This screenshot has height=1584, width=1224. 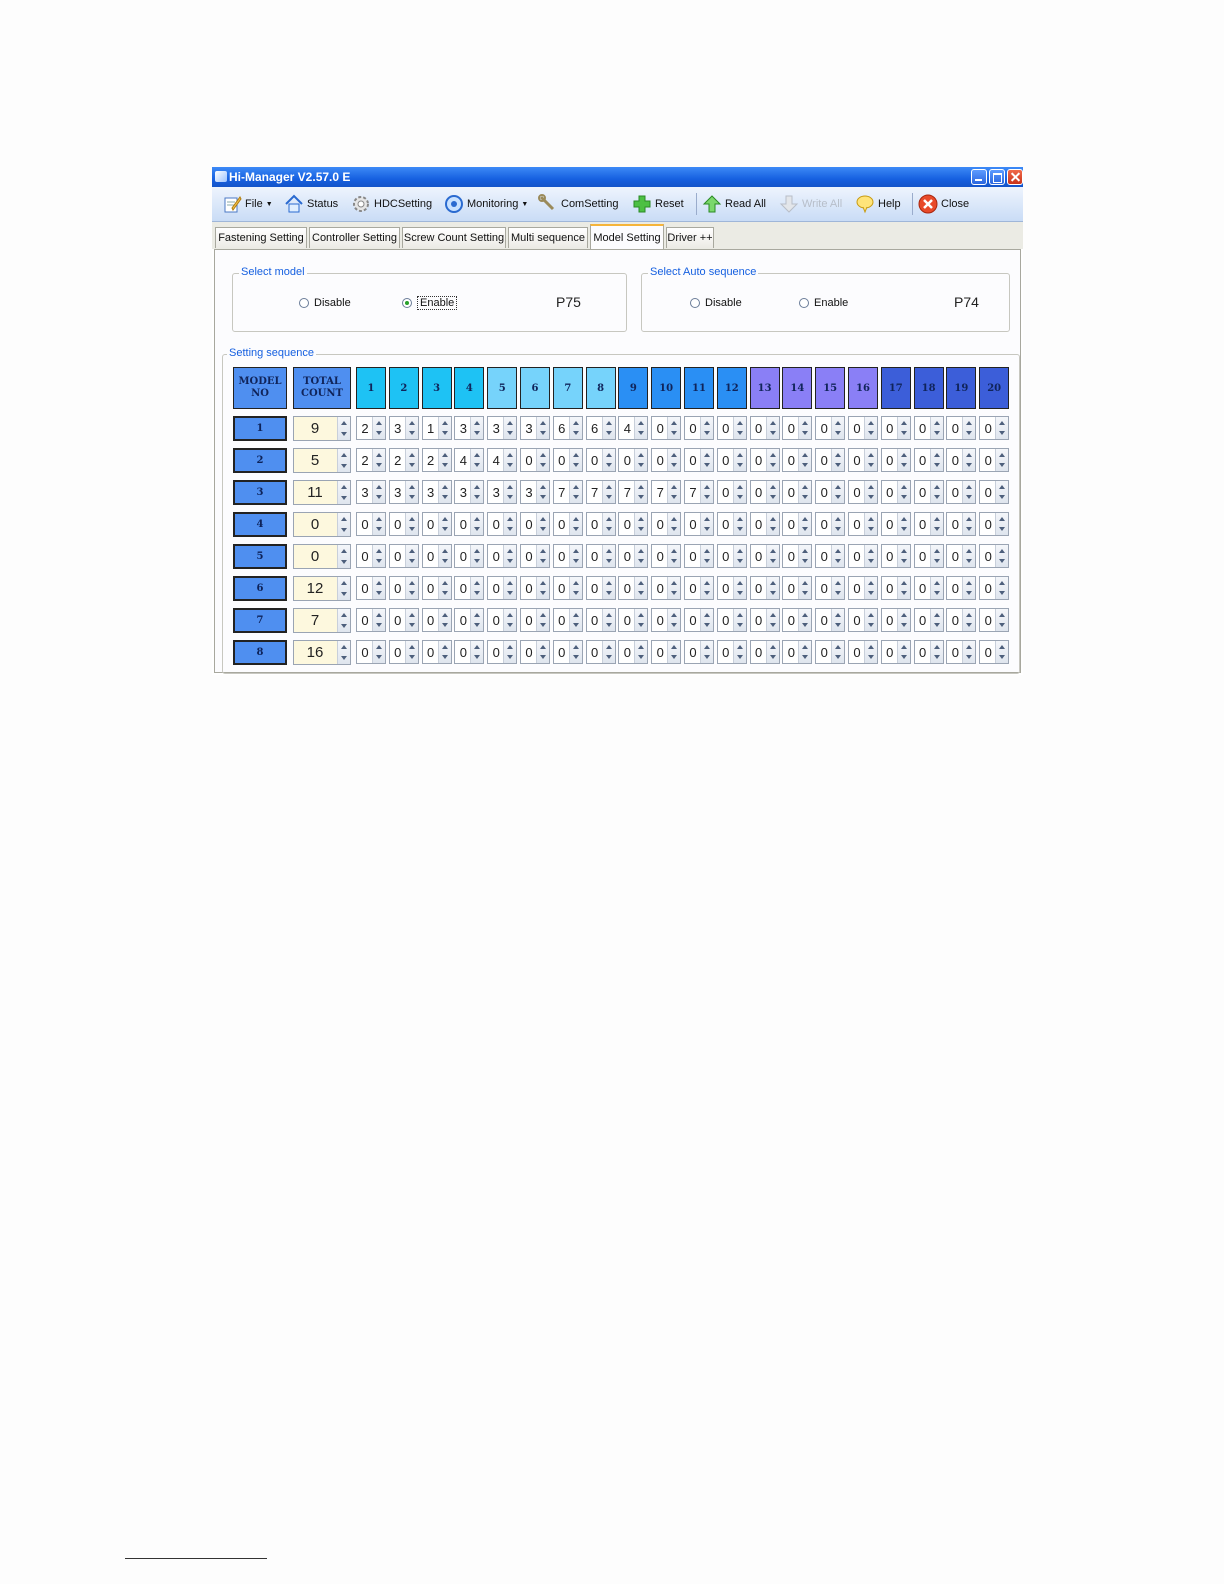 What do you see at coordinates (260, 652) in the screenshot?
I see `model-no-button: 8` at bounding box center [260, 652].